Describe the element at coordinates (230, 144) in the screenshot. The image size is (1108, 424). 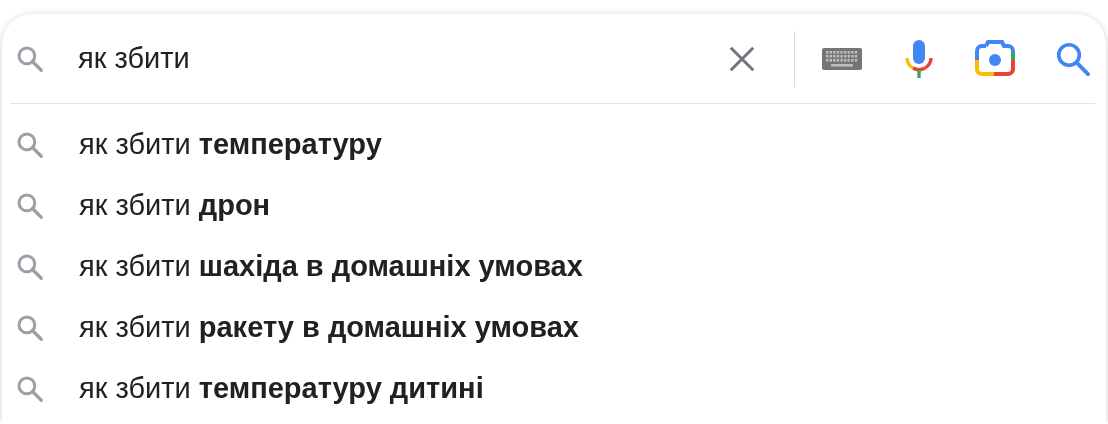
I see `suggestion: як збити температуру` at that location.